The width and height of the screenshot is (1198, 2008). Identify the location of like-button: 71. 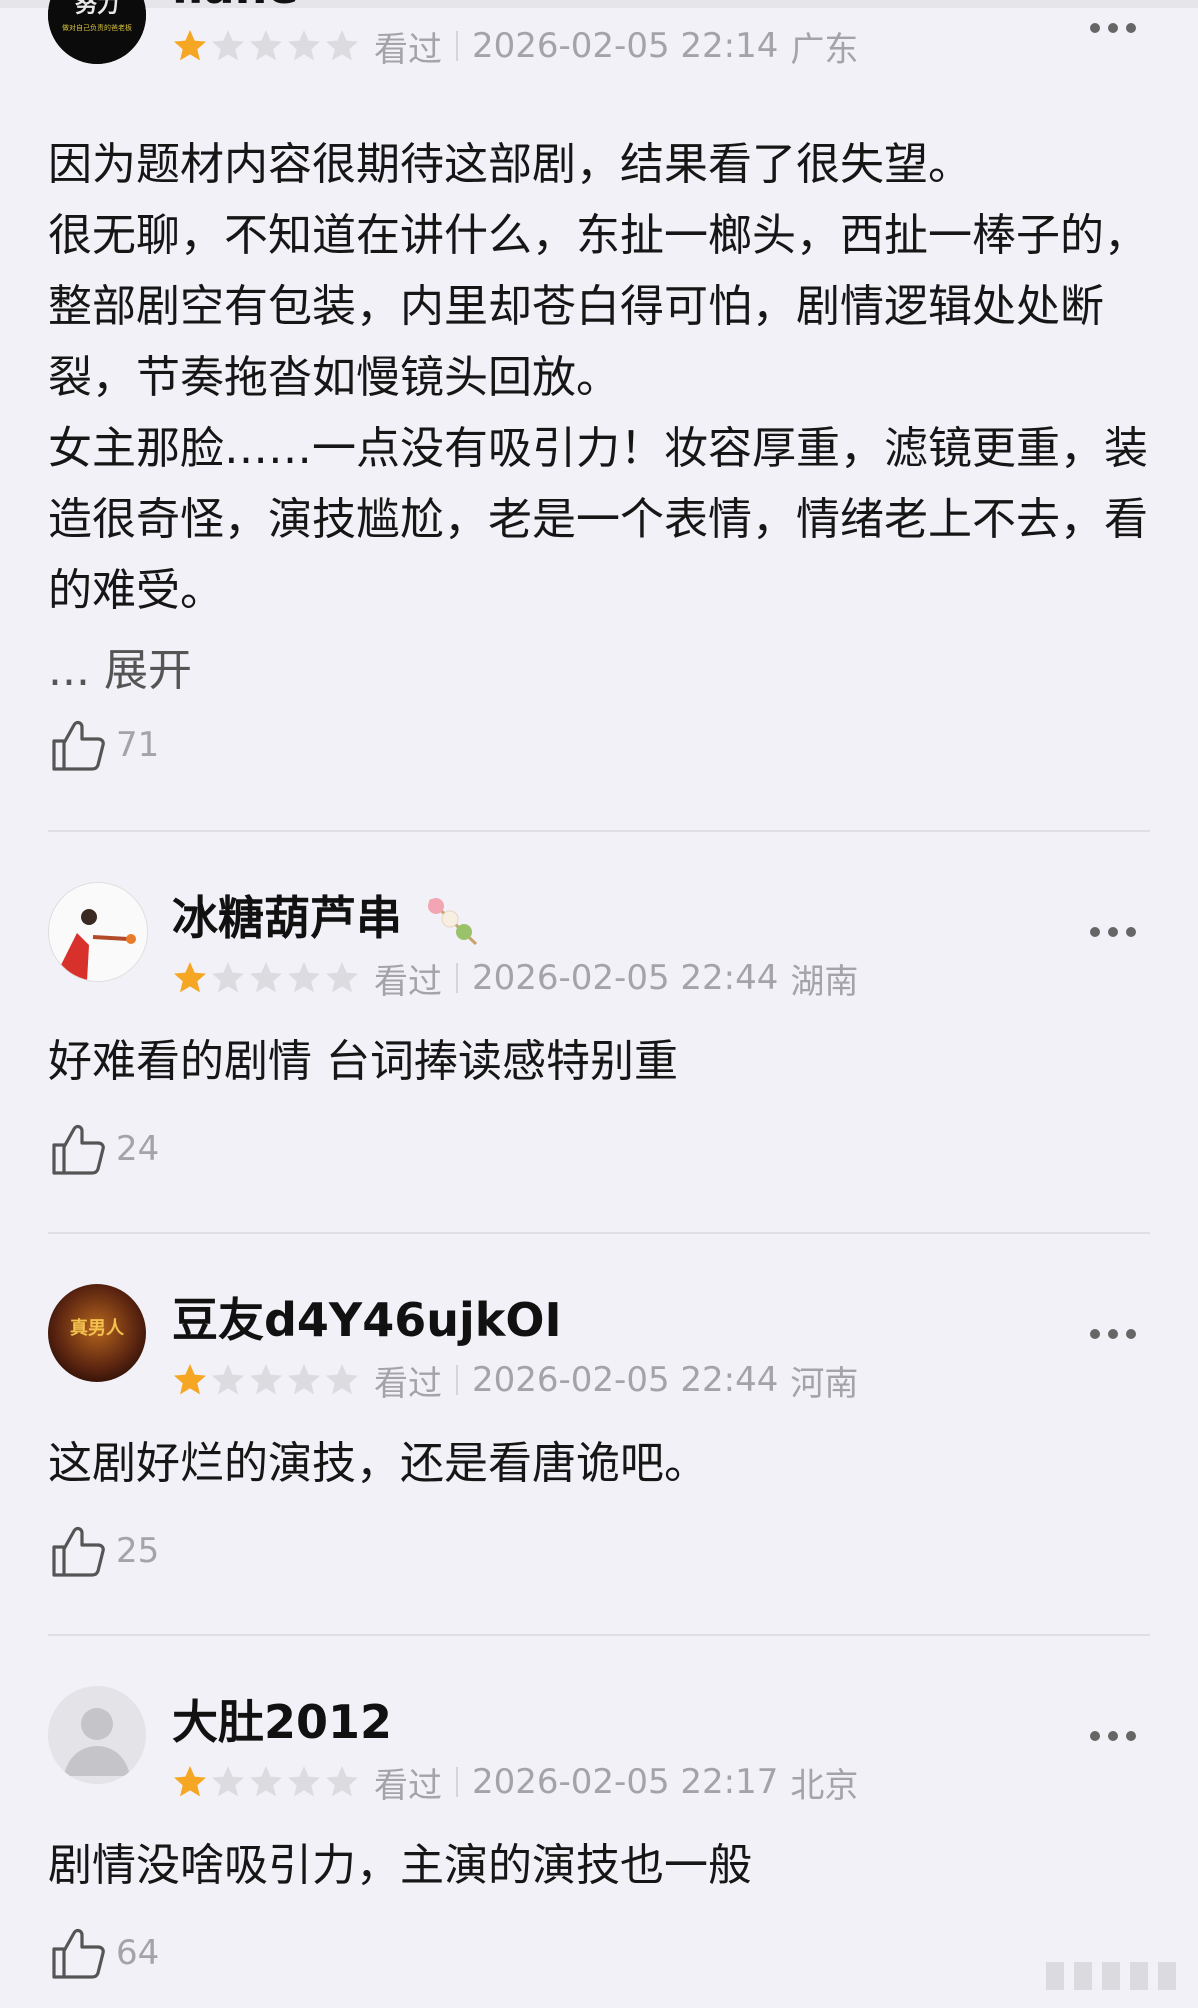
(103, 745).